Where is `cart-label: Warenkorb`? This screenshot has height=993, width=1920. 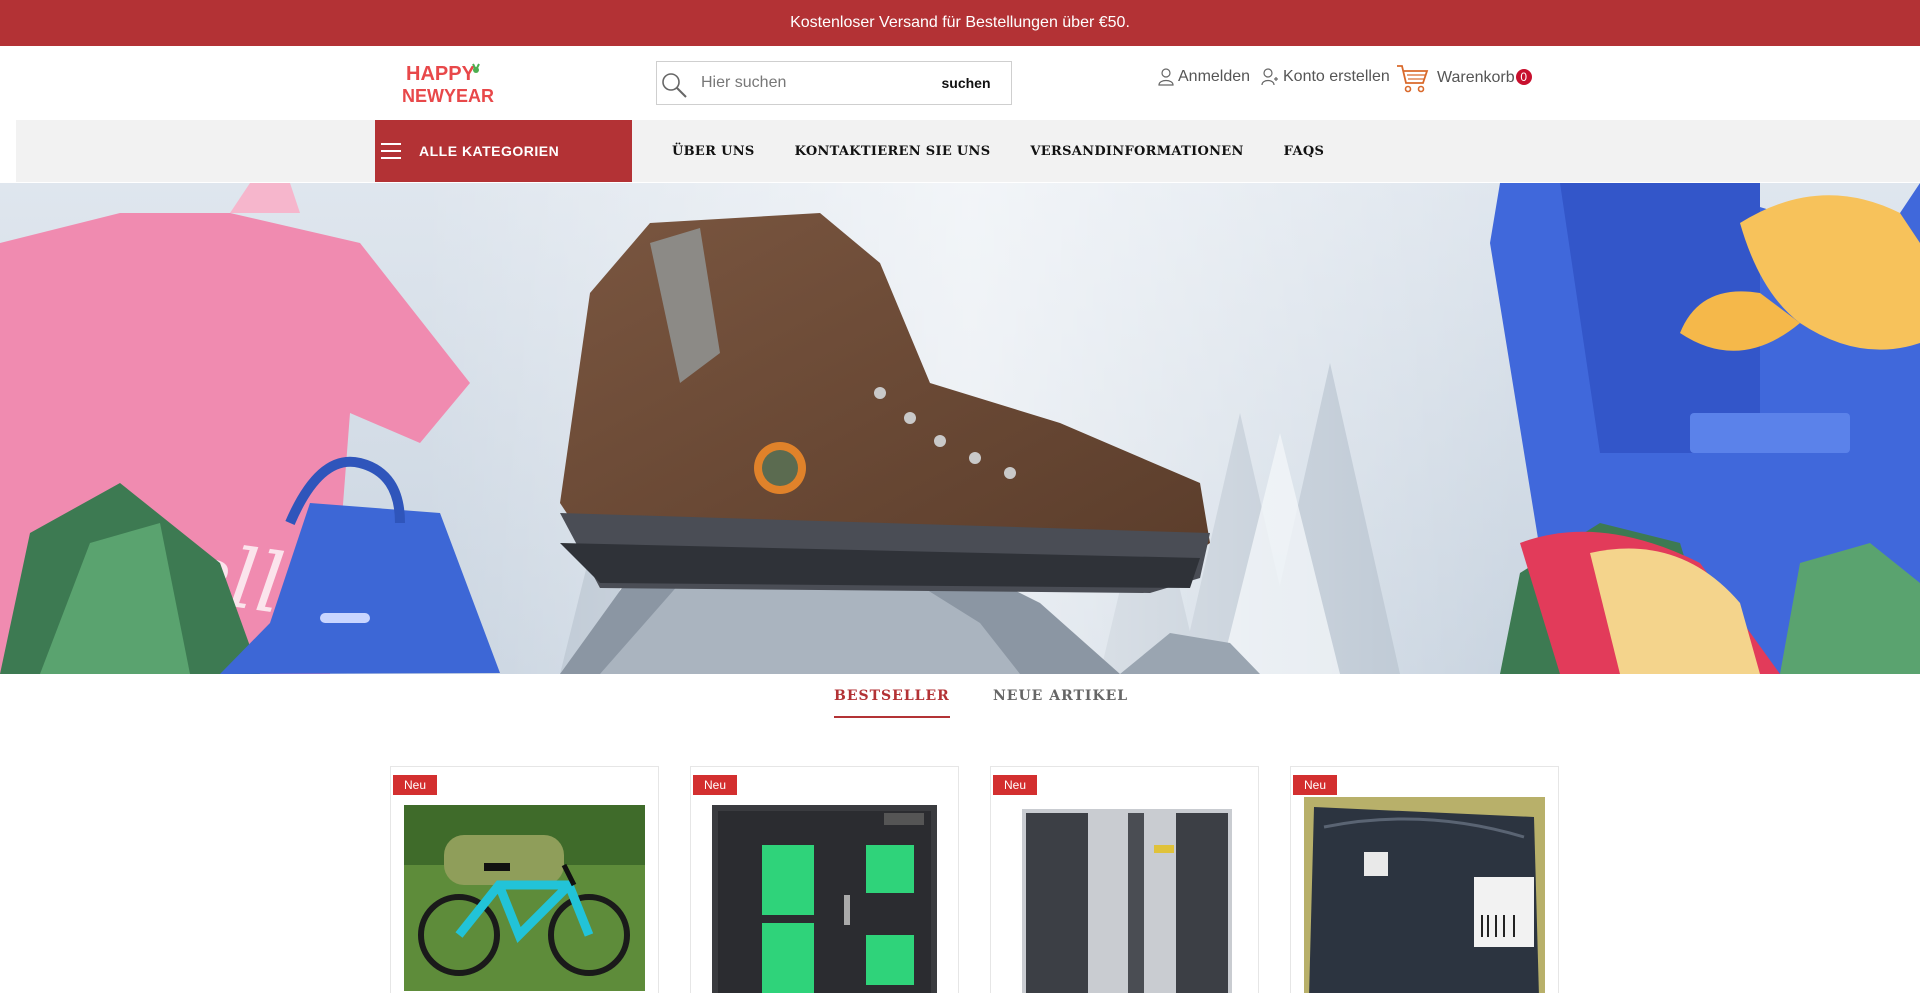
cart-label: Warenkorb is located at coordinates (1476, 77).